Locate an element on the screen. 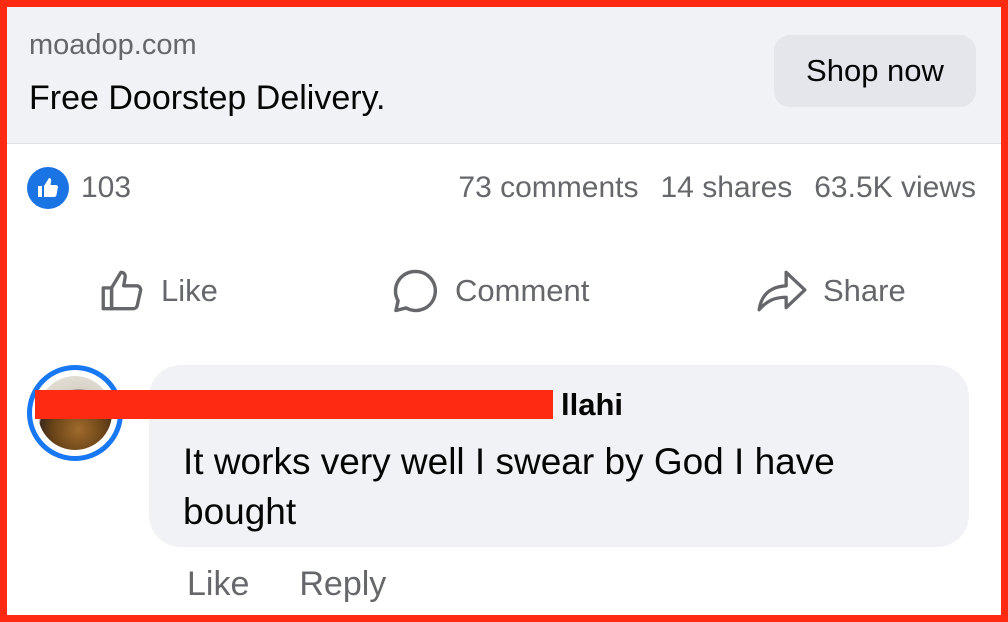 The height and width of the screenshot is (622, 1008). reaction-count: 103 is located at coordinates (106, 188).